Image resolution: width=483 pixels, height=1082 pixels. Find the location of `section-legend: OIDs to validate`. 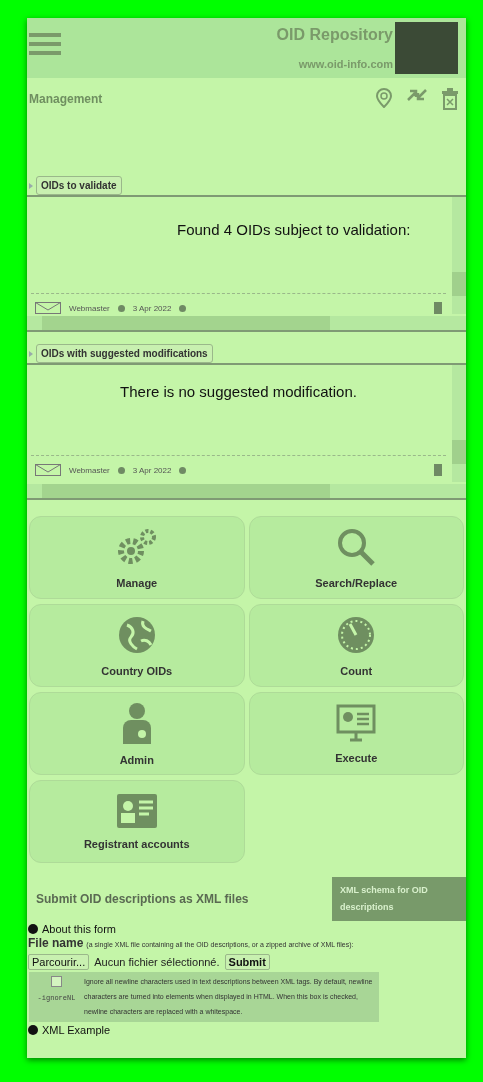

section-legend: OIDs to validate is located at coordinates (79, 185).